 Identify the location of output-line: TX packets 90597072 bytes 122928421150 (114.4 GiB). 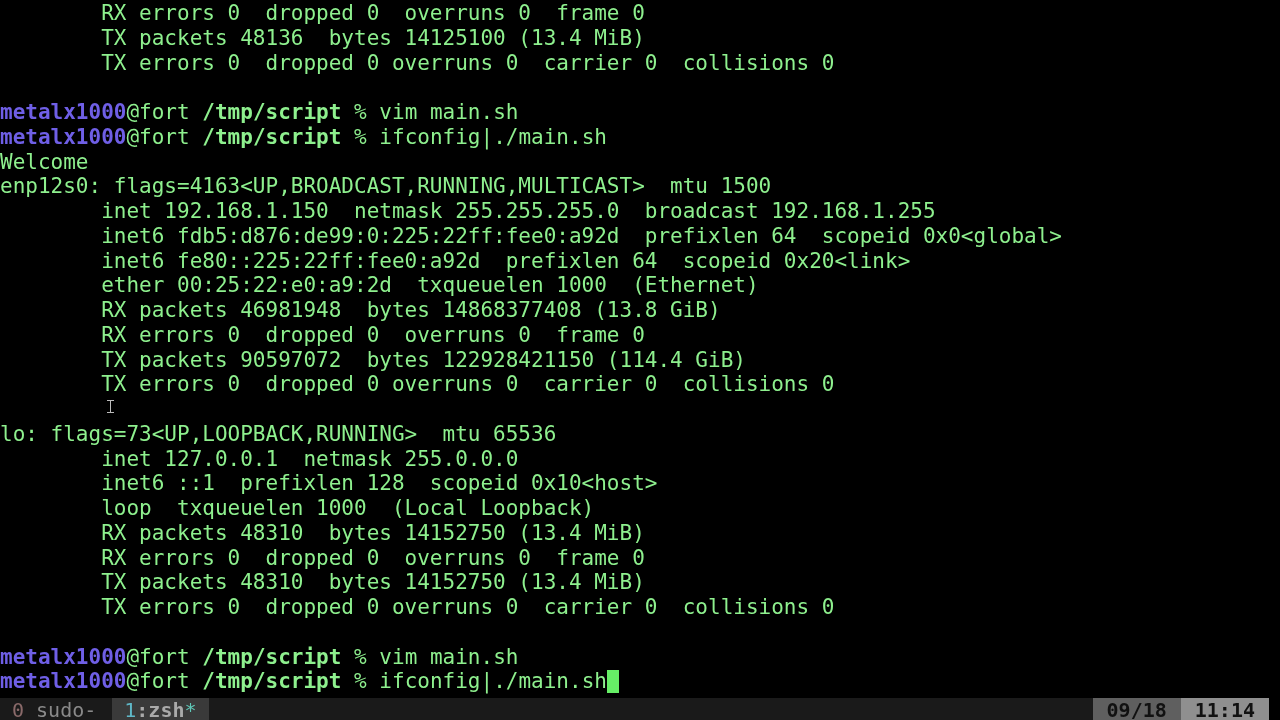
(423, 360).